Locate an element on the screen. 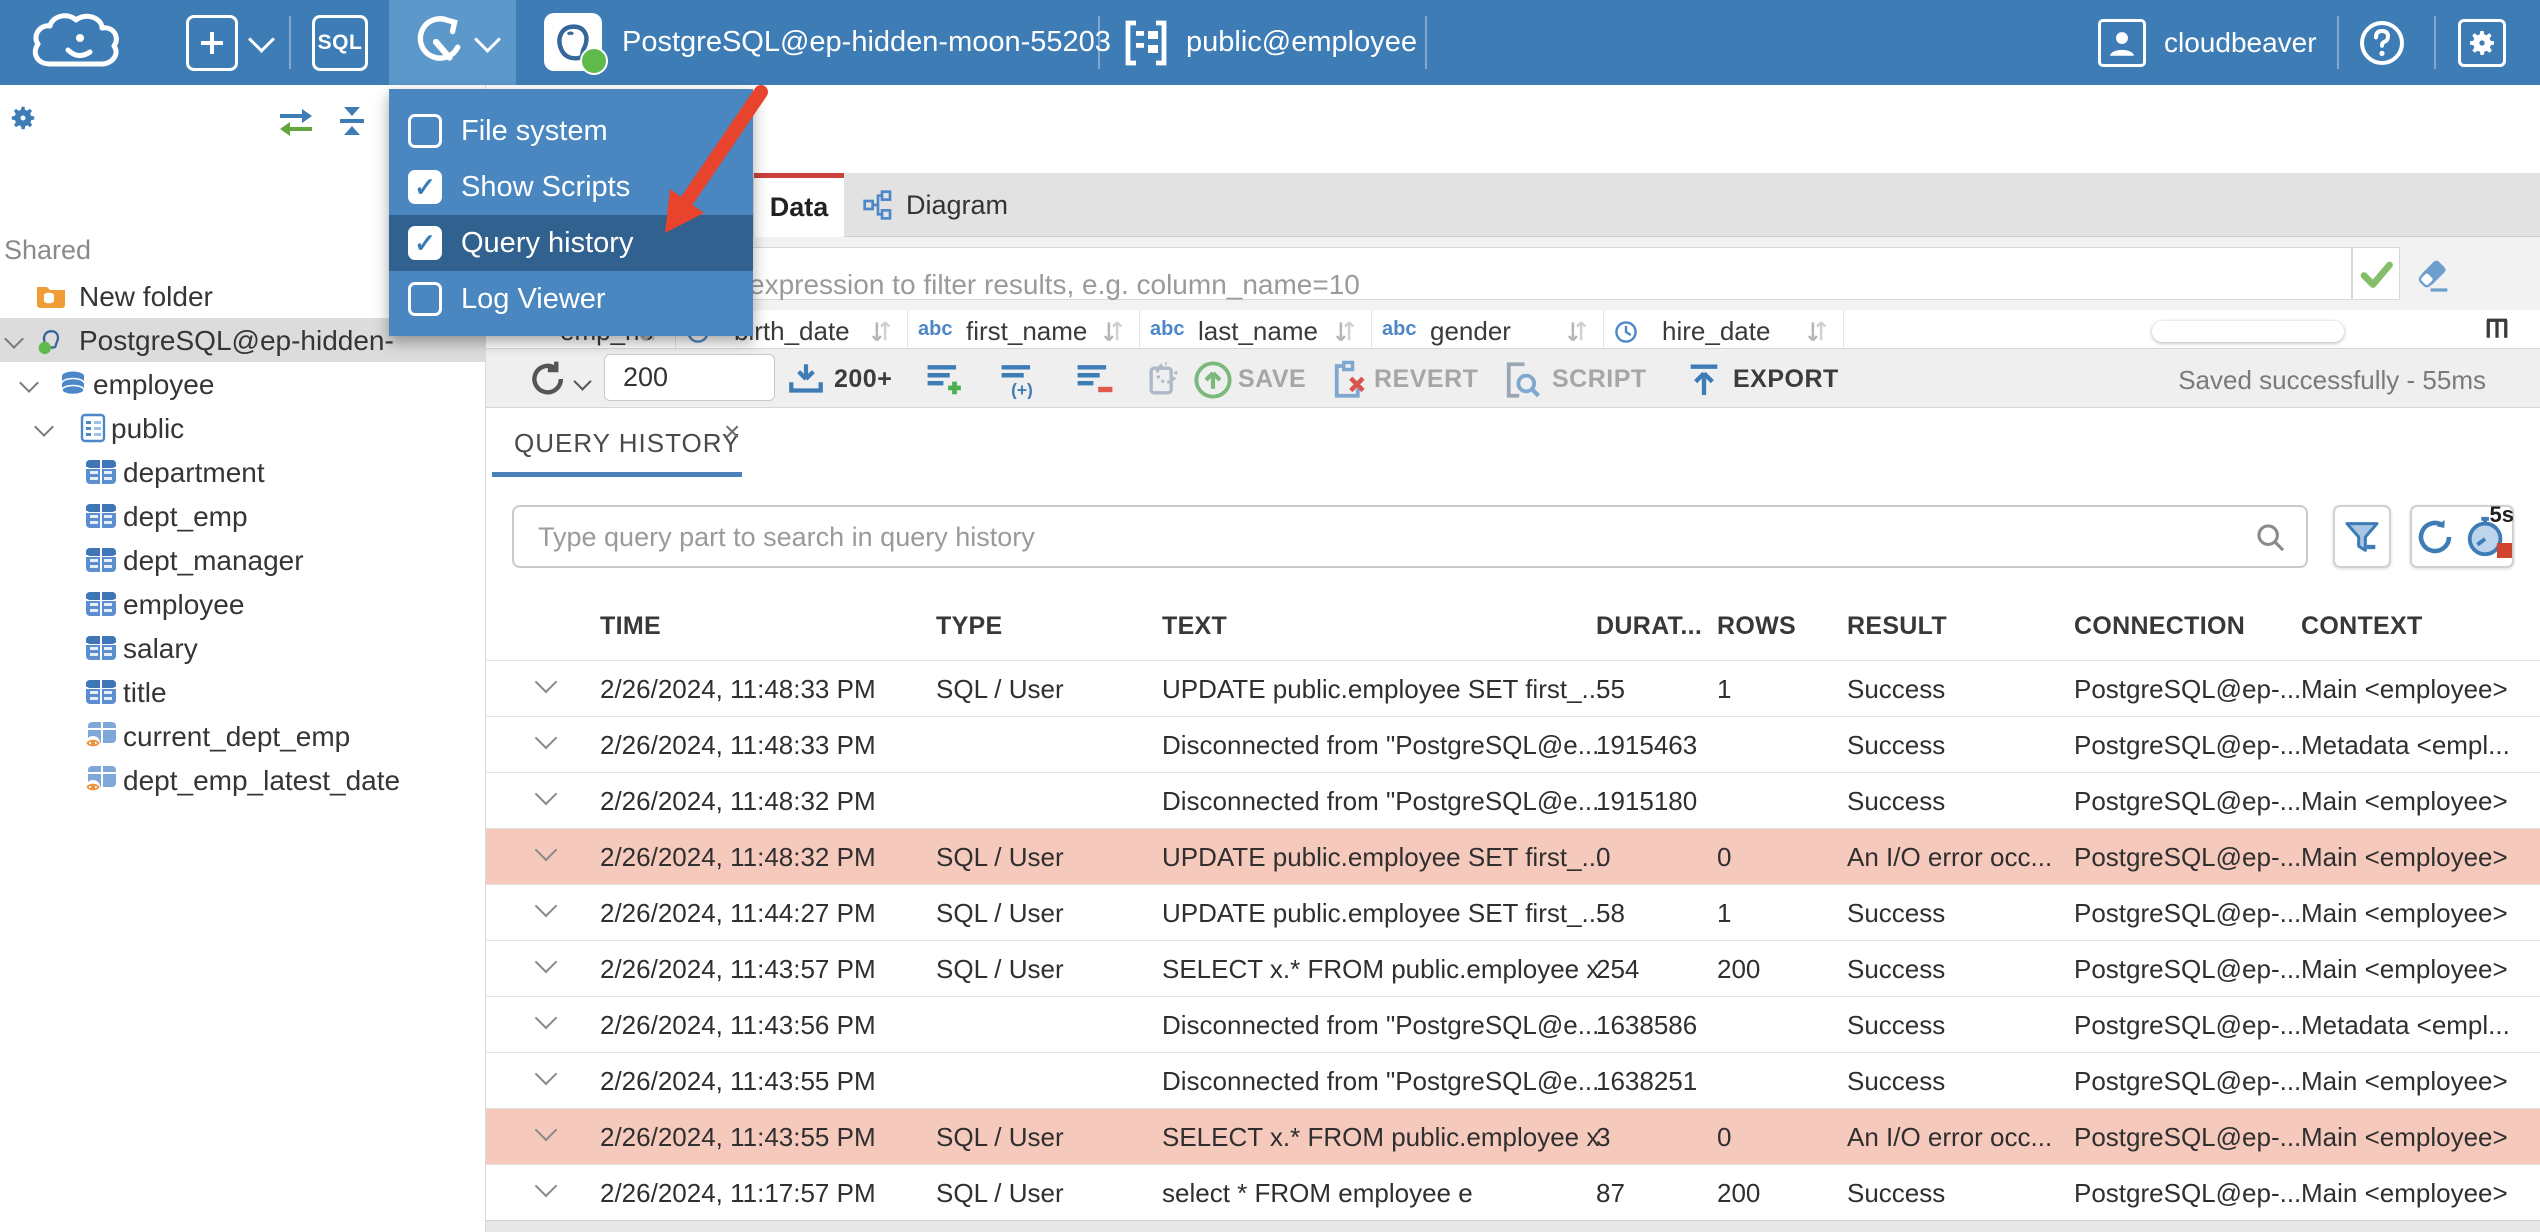  sql-editor-button: SQL is located at coordinates (340, 42).